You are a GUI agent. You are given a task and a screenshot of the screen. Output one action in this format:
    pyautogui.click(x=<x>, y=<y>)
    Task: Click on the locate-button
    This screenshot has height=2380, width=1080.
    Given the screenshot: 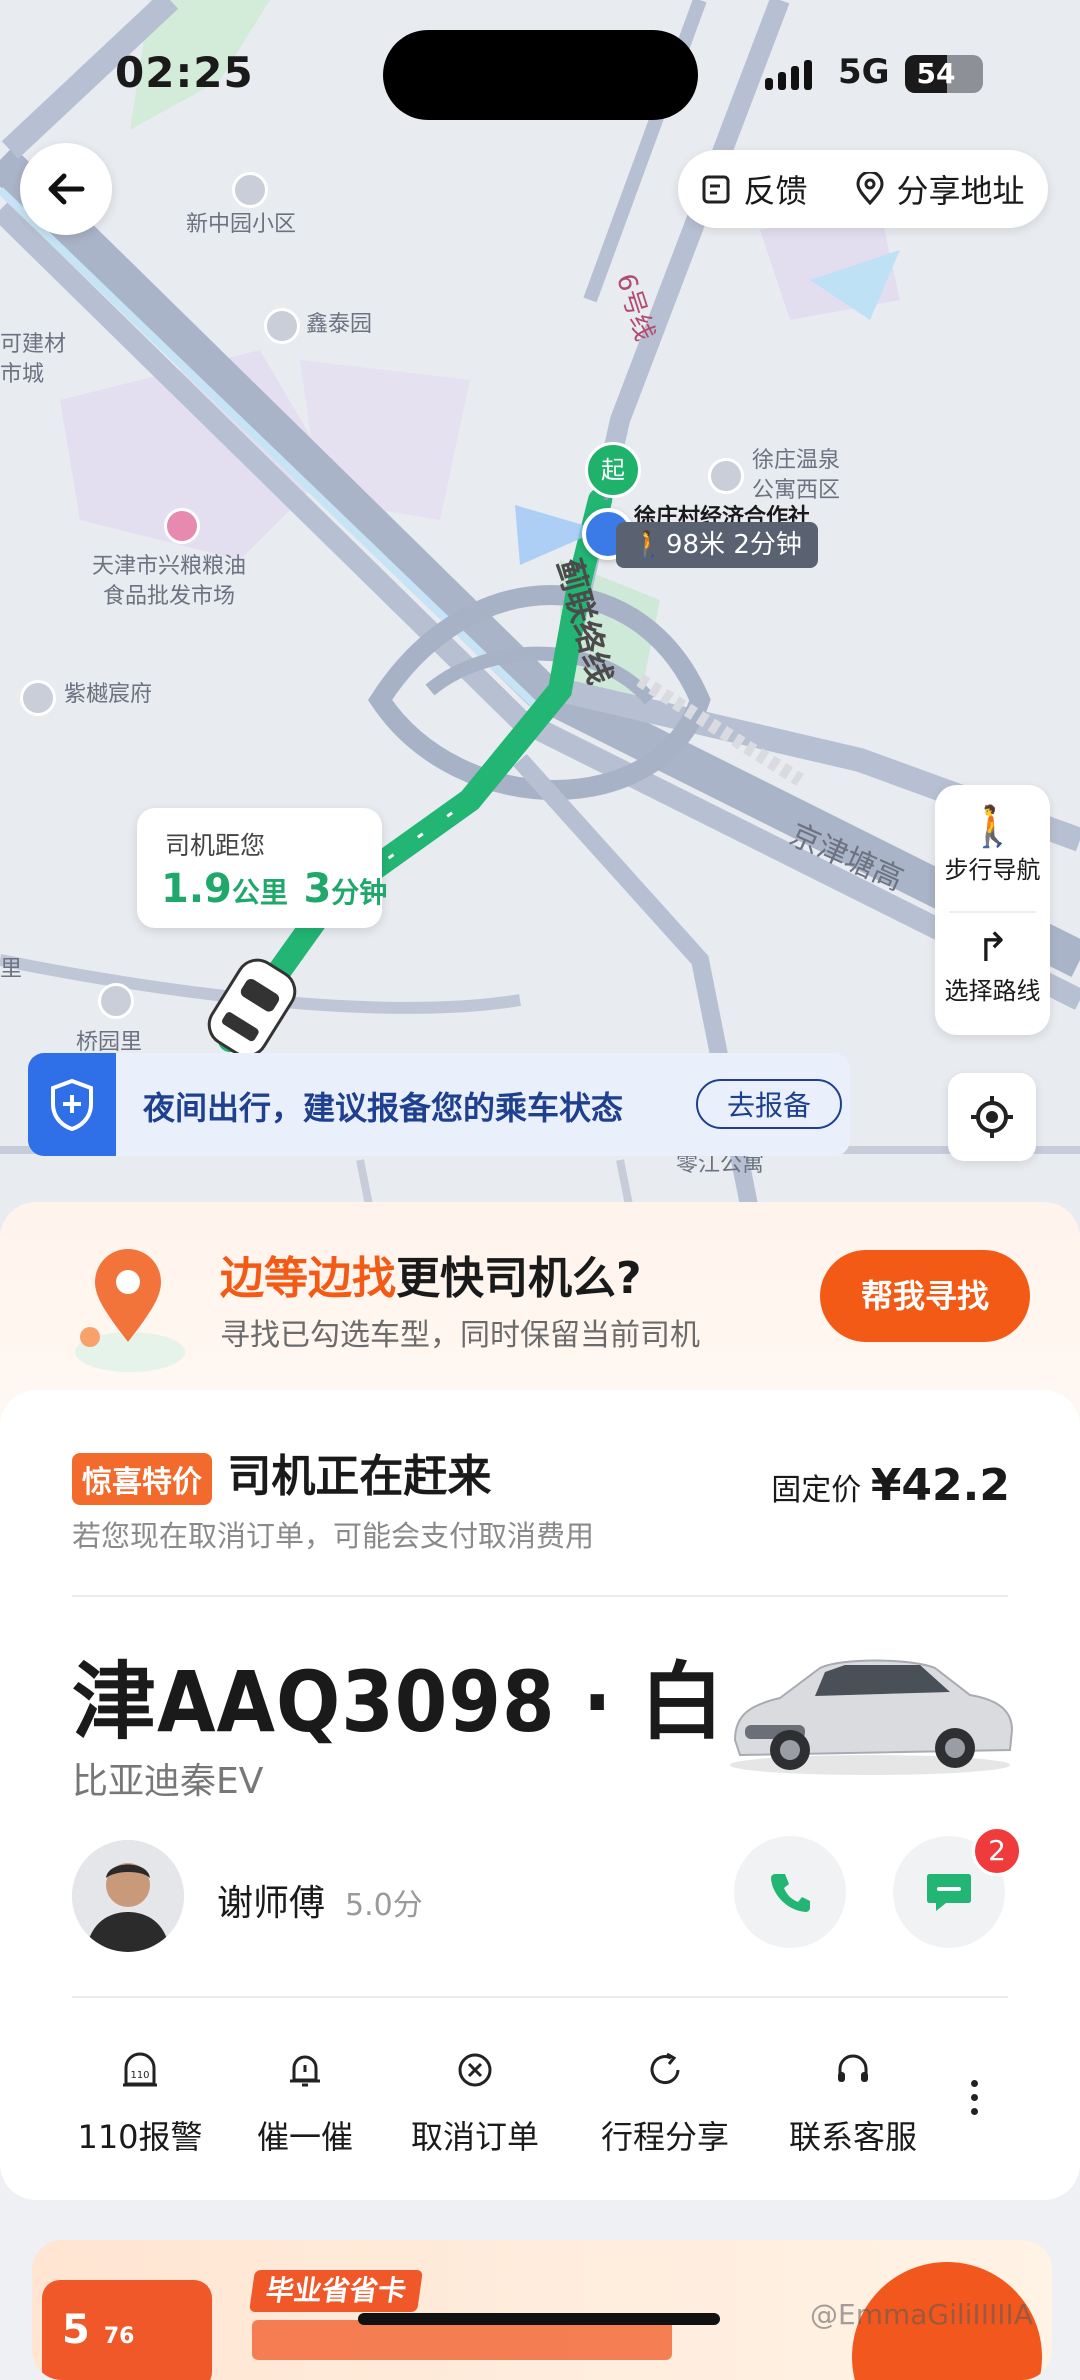 What is the action you would take?
    pyautogui.click(x=992, y=1117)
    